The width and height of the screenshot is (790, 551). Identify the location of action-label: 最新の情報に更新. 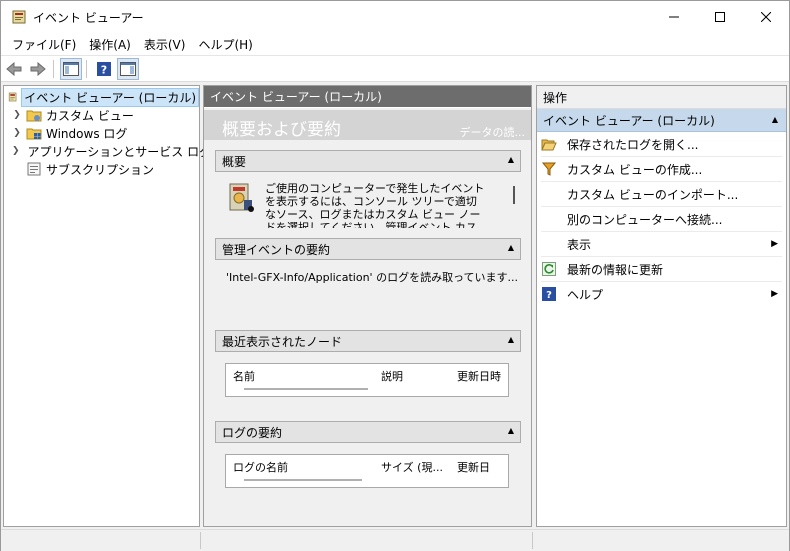
(615, 269).